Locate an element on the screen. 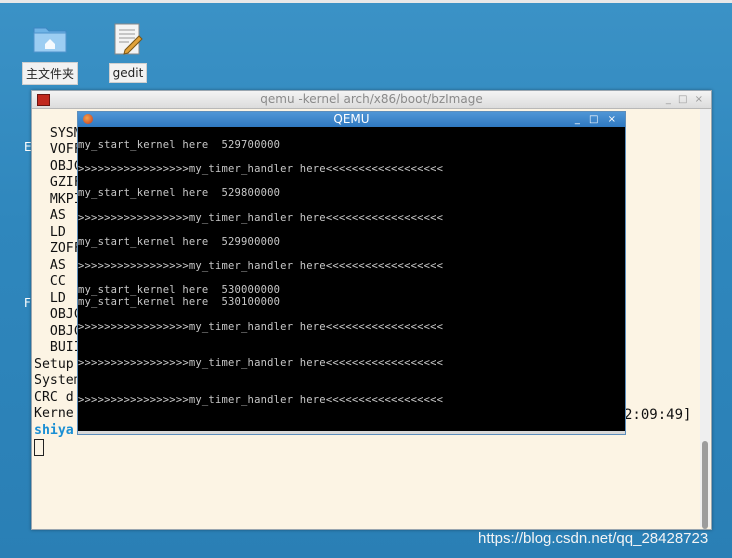 This screenshot has height=558, width=732. terminal-line: System is located at coordinates (58, 380).